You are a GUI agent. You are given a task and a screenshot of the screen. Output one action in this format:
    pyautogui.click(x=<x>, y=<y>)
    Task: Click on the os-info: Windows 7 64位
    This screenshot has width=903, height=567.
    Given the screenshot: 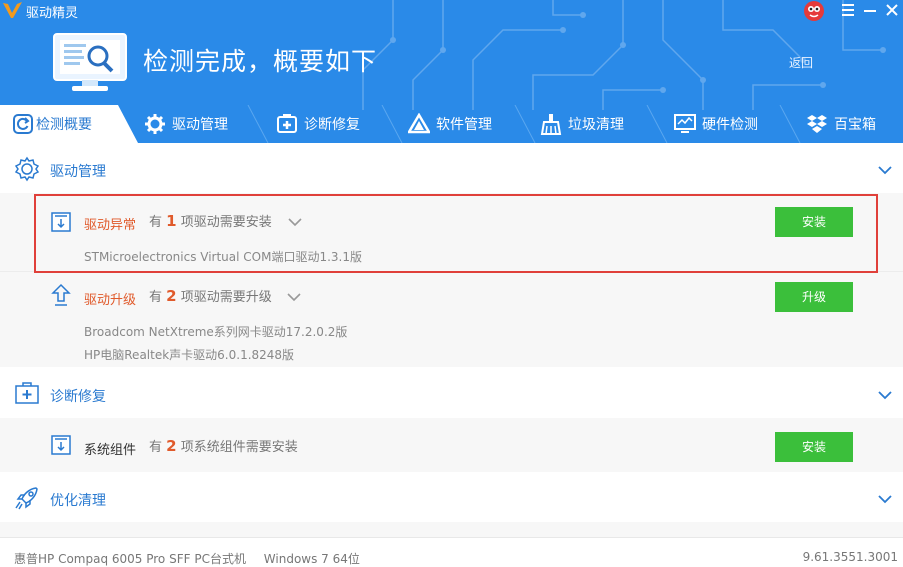 What is the action you would take?
    pyautogui.click(x=311, y=559)
    